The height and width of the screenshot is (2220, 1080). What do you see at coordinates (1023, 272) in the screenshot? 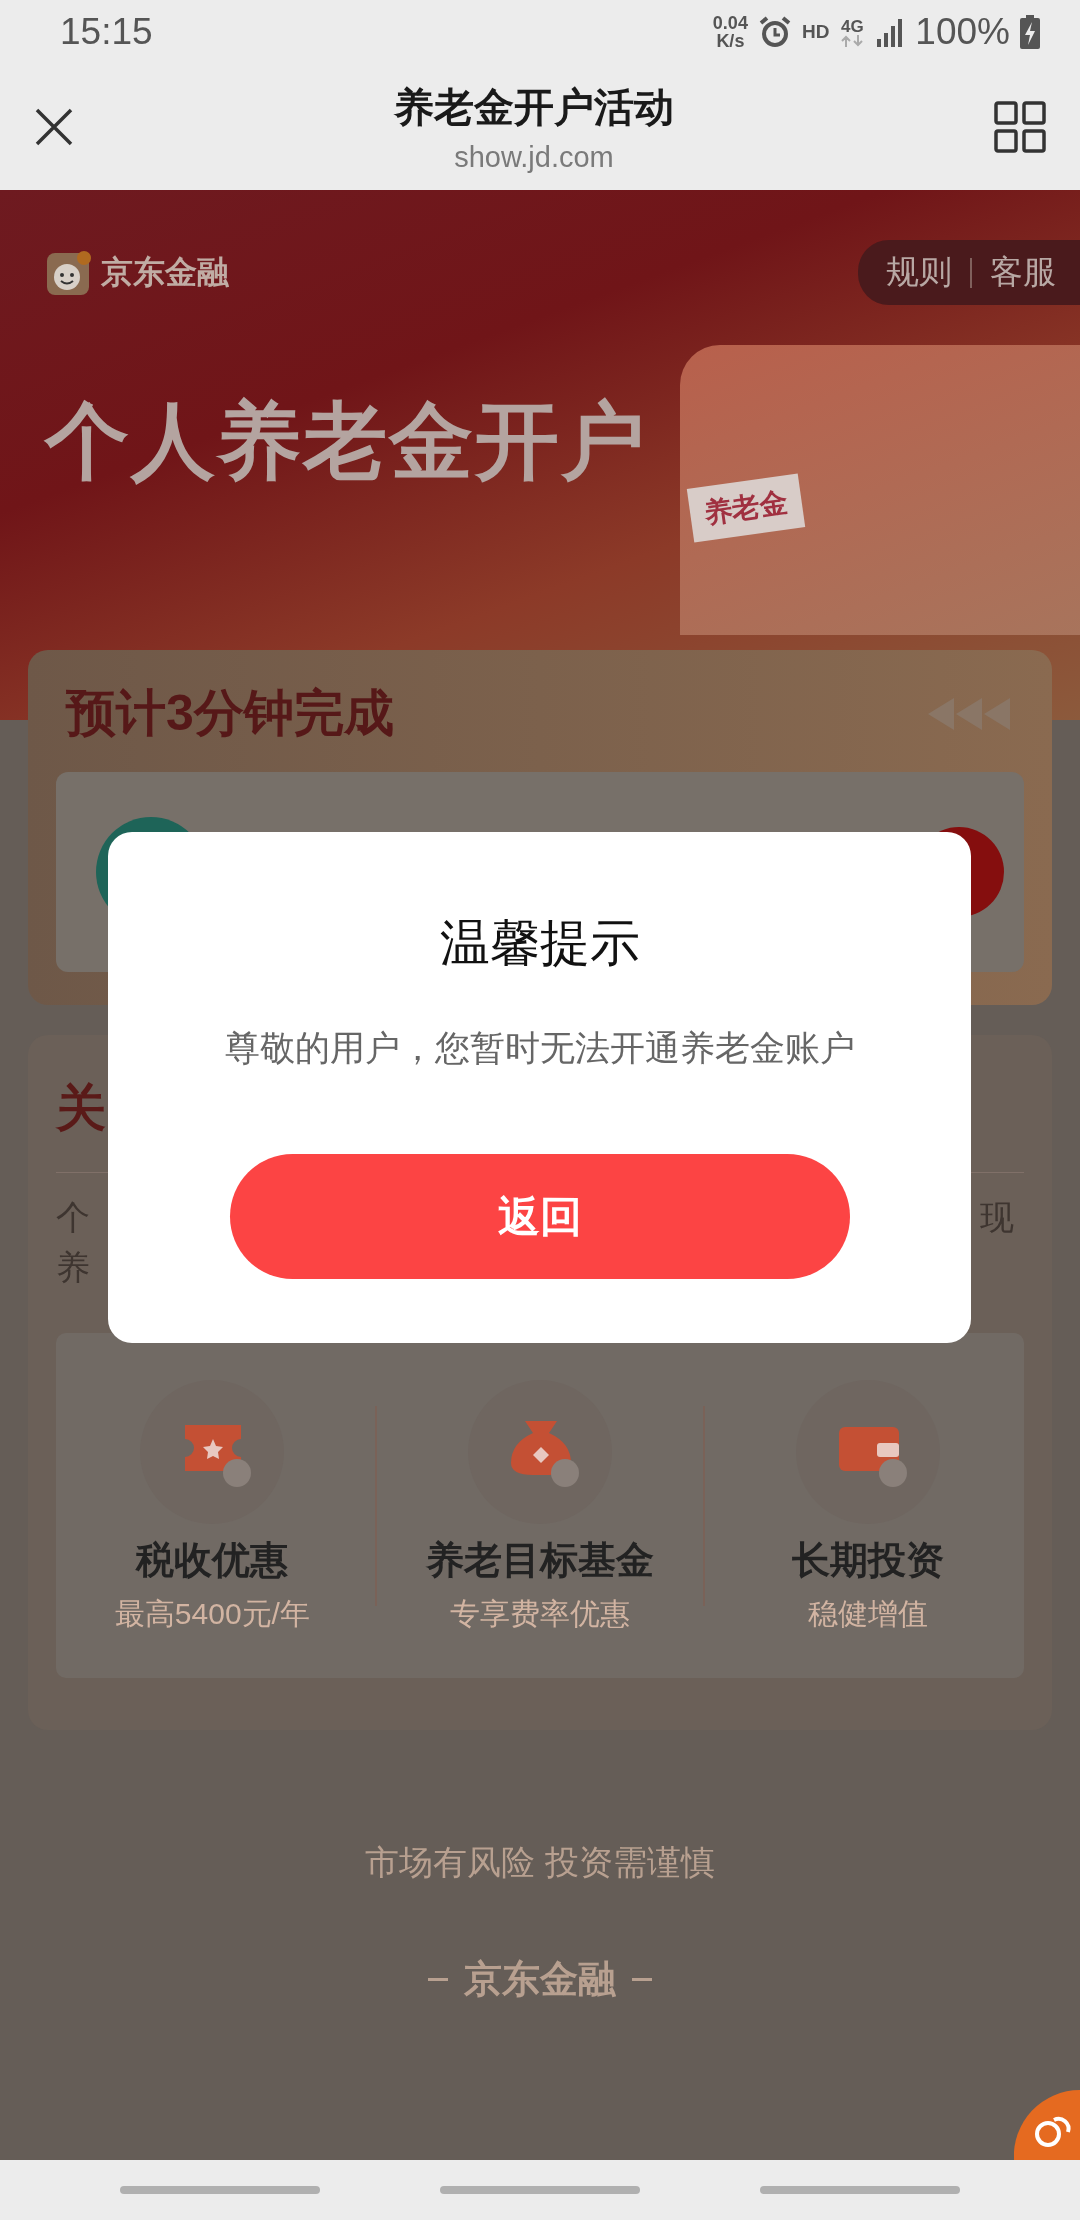
I see `header-link: 客服` at bounding box center [1023, 272].